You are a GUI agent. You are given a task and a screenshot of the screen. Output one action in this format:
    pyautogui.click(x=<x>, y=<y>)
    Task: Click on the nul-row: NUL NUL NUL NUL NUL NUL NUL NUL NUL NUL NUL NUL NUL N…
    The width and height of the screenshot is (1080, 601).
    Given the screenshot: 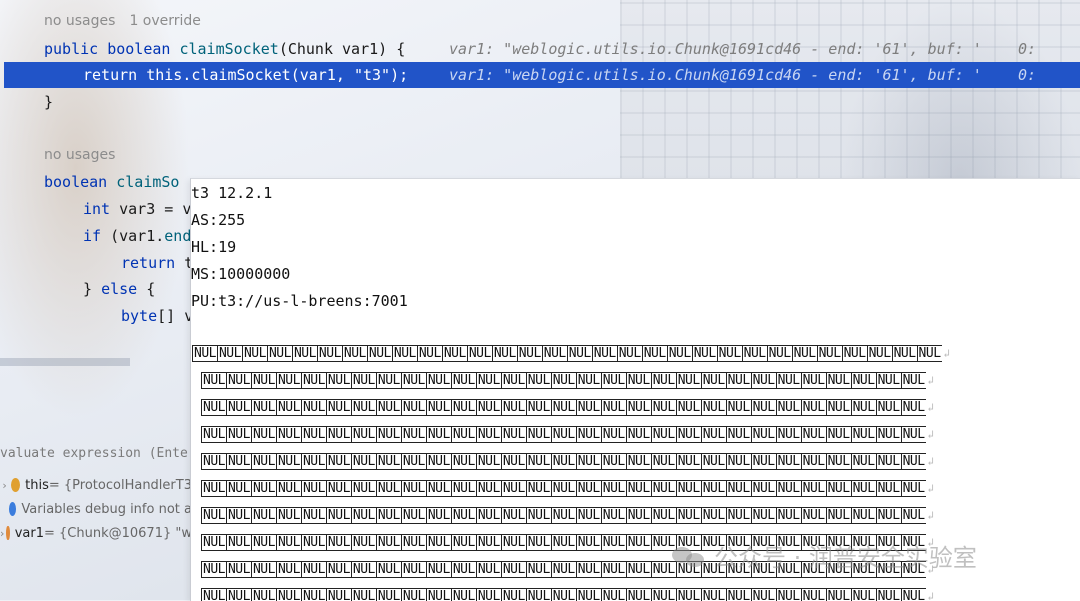 What is the action you would take?
    pyautogui.click(x=567, y=489)
    